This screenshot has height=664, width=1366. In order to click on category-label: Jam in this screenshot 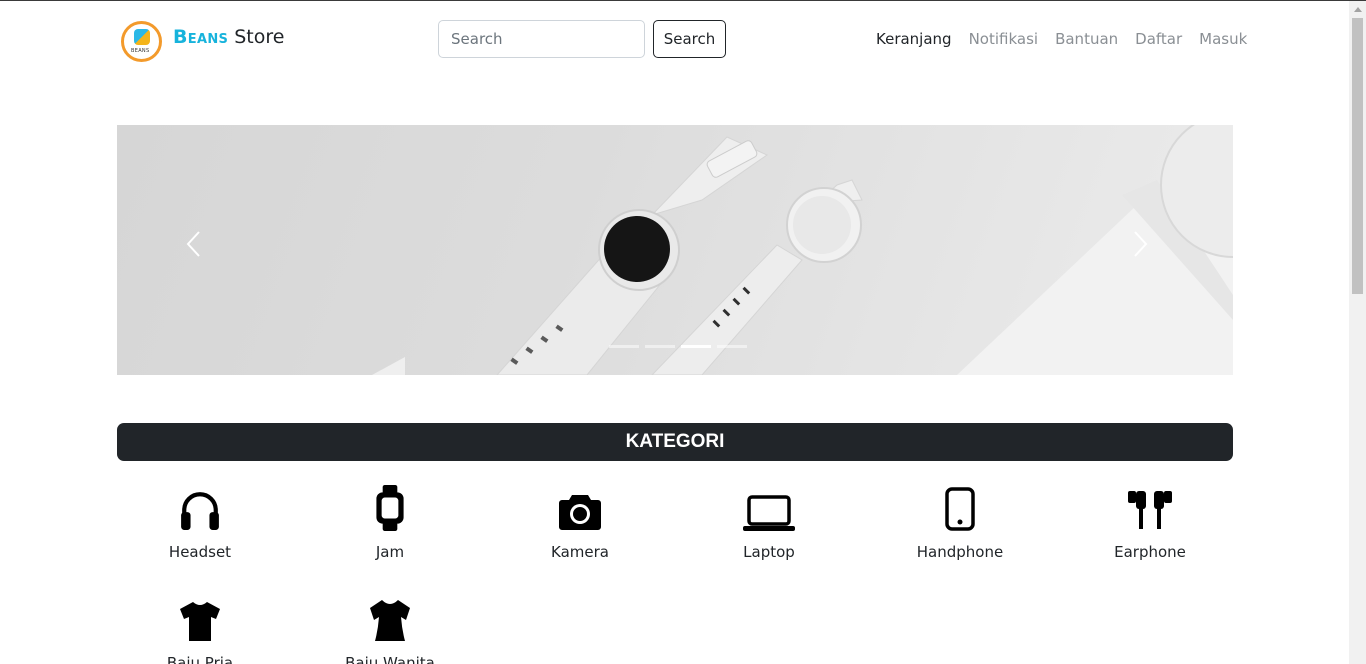, I will do `click(390, 552)`.